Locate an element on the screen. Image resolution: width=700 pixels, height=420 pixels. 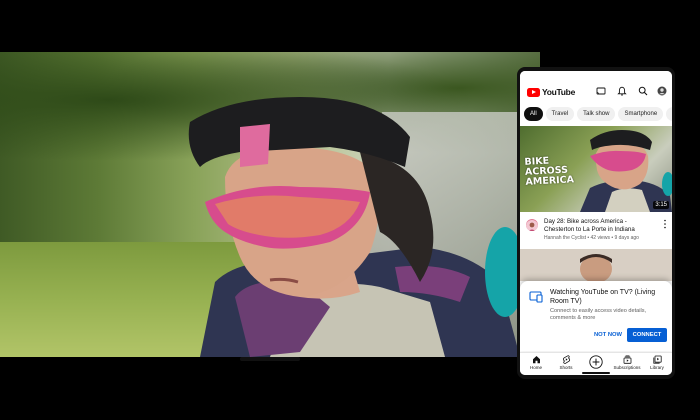
next-video-thumbnail-peek is located at coordinates (596, 266).